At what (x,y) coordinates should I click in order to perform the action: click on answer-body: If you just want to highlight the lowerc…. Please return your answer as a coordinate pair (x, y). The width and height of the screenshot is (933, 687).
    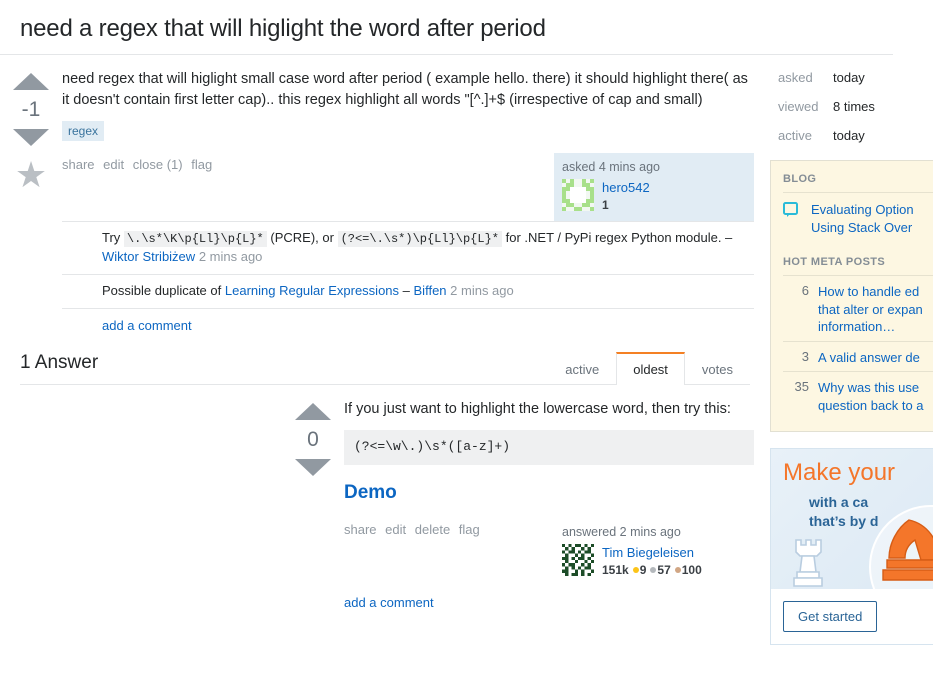
    Looking at the image, I should click on (549, 455).